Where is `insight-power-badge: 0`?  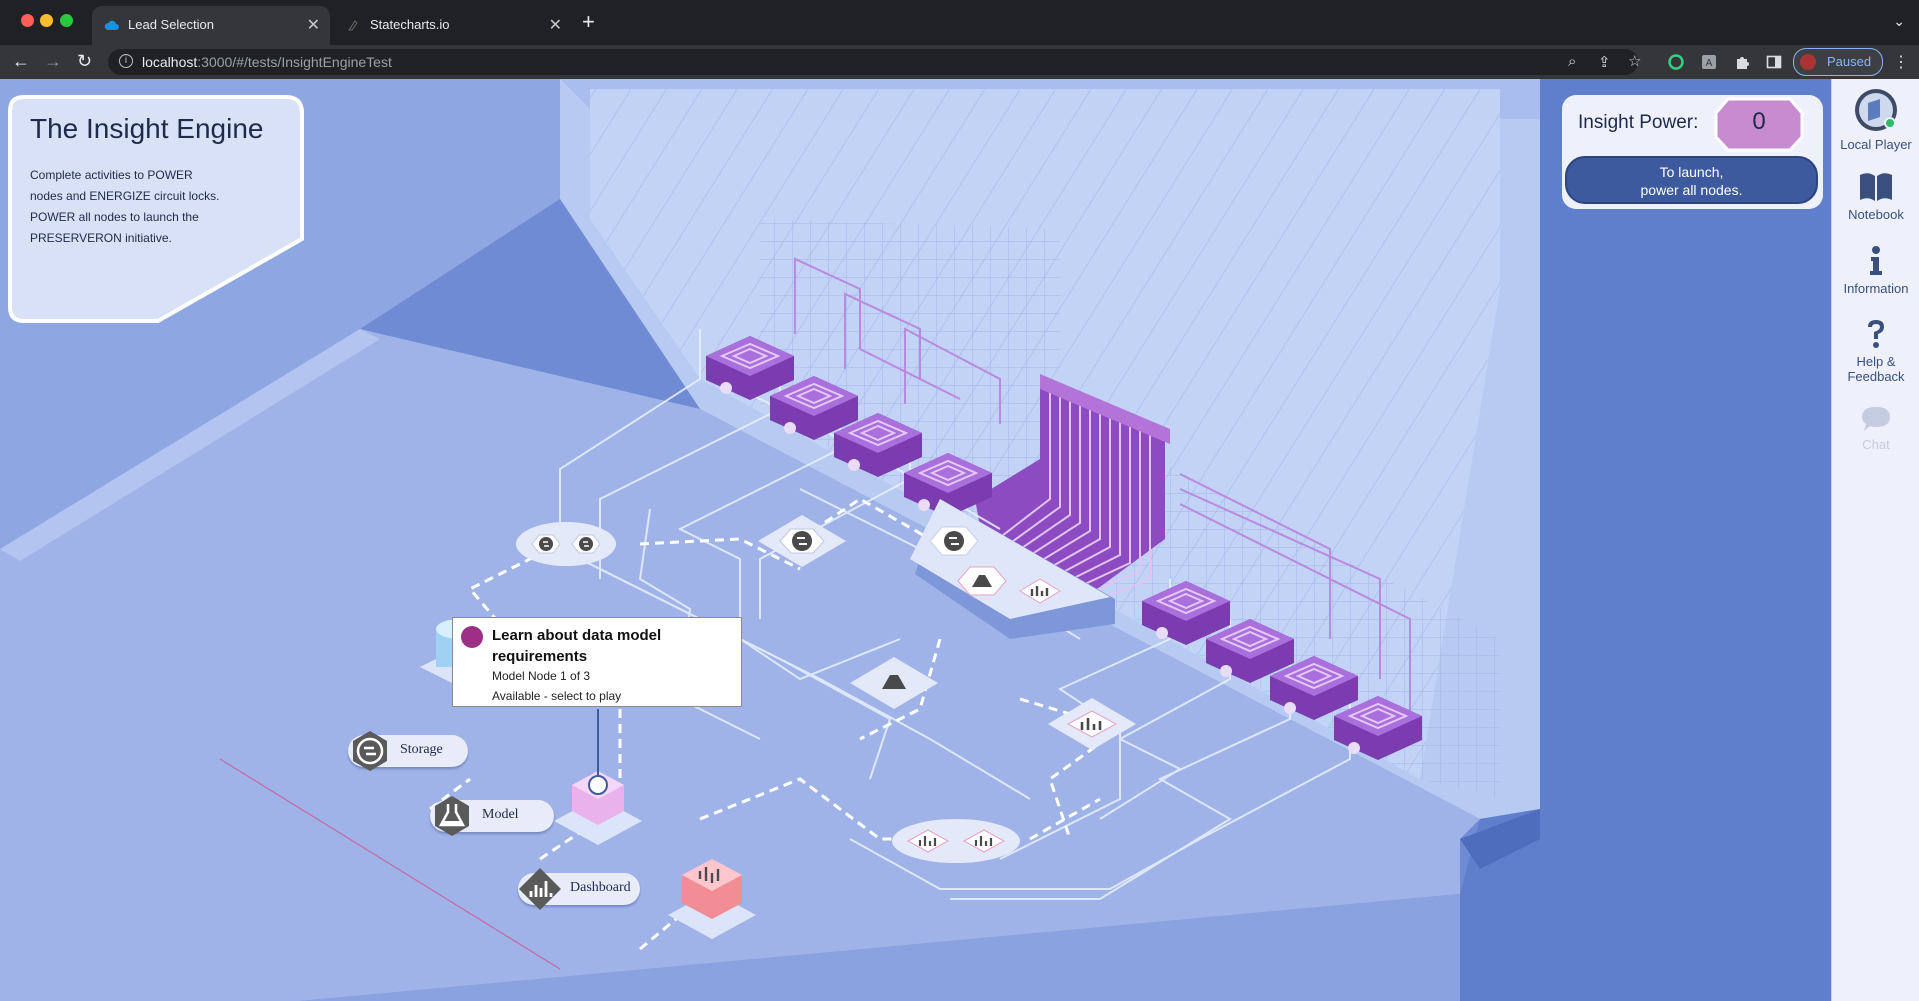
insight-power-badge: 0 is located at coordinates (1759, 124).